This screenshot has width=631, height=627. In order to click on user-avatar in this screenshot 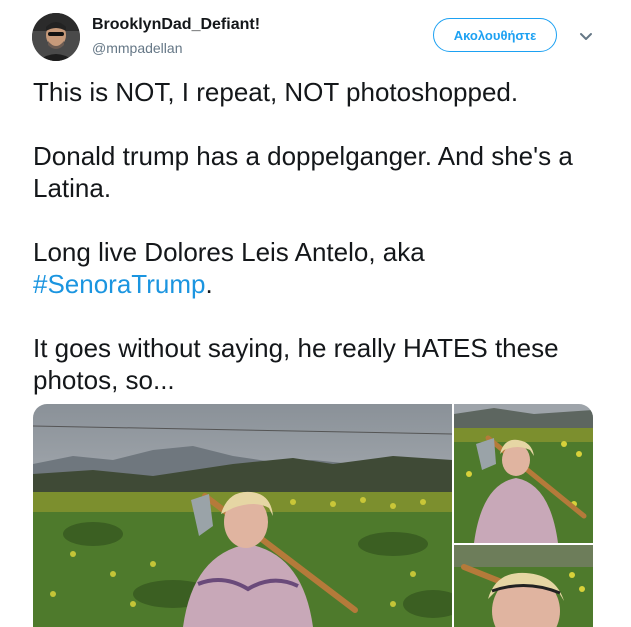, I will do `click(56, 37)`.